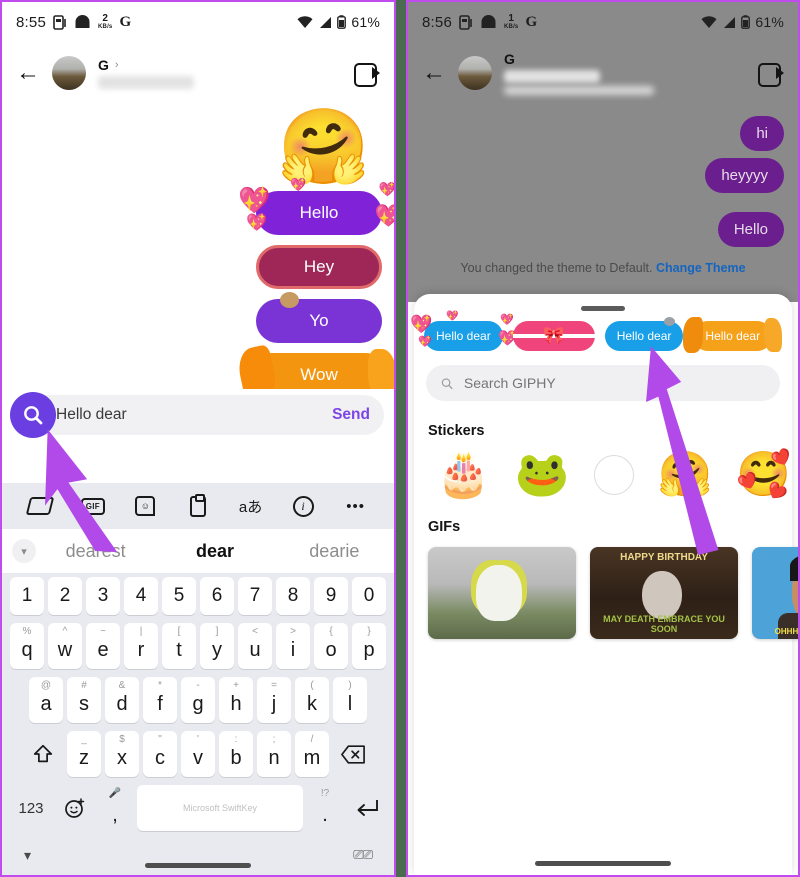  Describe the element at coordinates (701, 268) in the screenshot. I see `change-theme-link: Change Theme` at that location.